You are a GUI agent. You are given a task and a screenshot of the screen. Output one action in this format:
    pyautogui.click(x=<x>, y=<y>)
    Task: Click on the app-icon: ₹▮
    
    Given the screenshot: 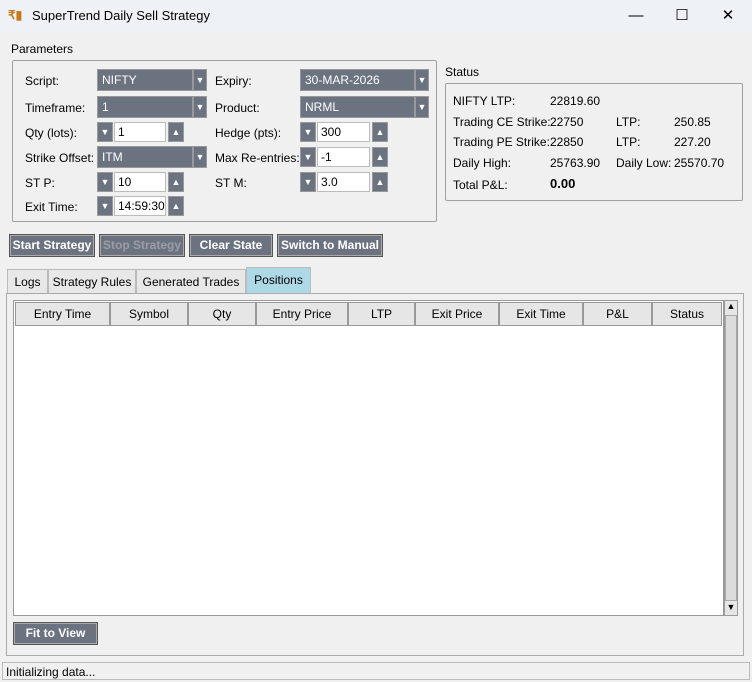 What is the action you would take?
    pyautogui.click(x=15, y=15)
    